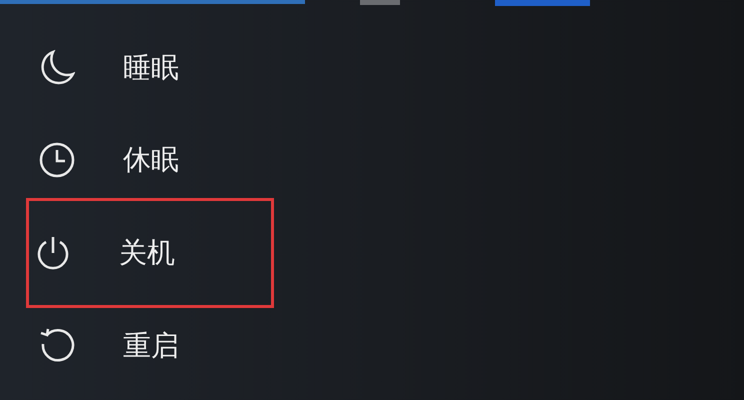 This screenshot has width=744, height=400. Describe the element at coordinates (151, 68) in the screenshot. I see `menu-item-label: 睡眠` at that location.